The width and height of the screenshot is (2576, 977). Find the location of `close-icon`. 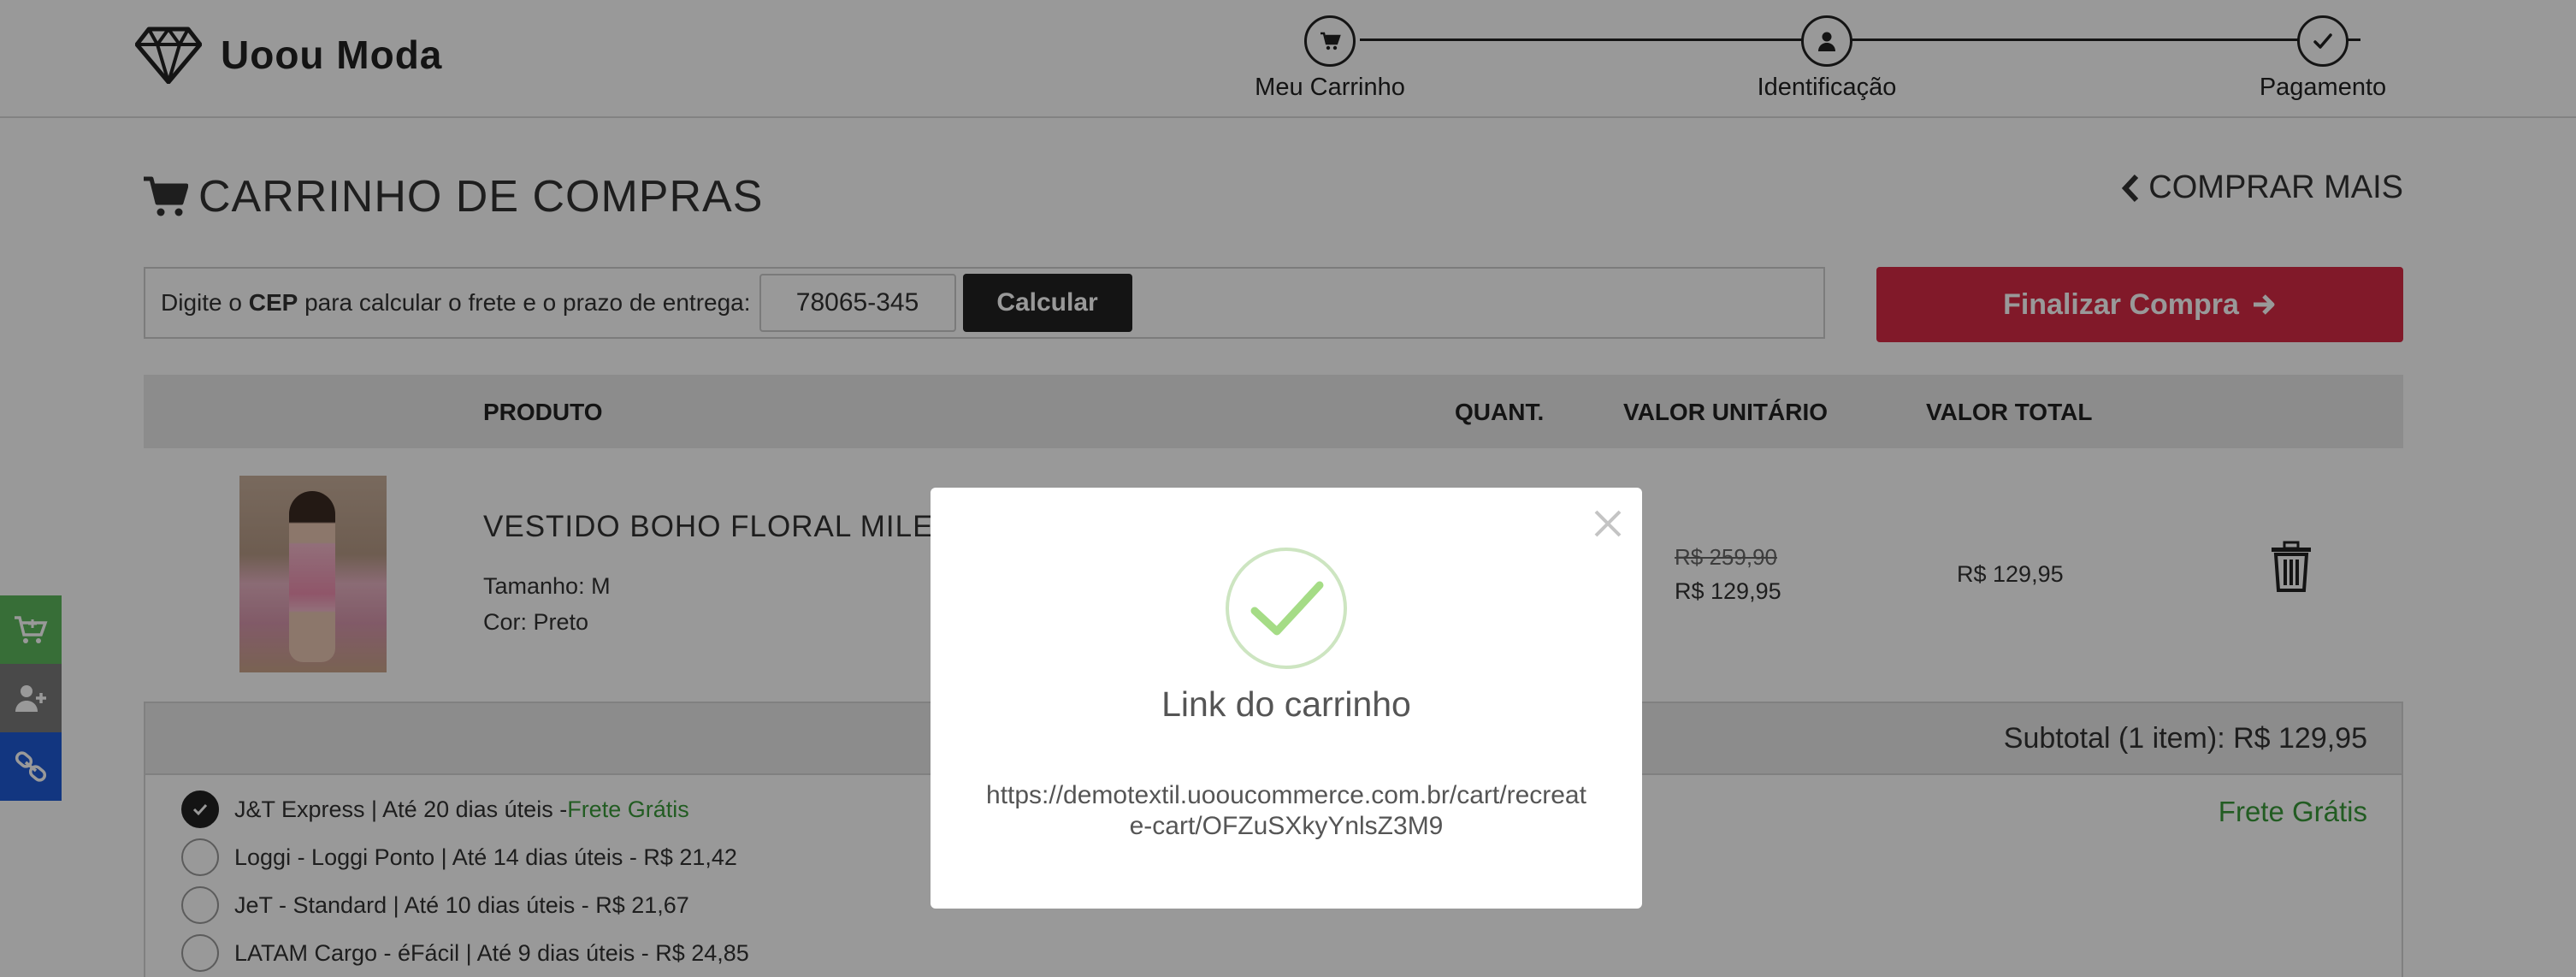

close-icon is located at coordinates (1608, 523).